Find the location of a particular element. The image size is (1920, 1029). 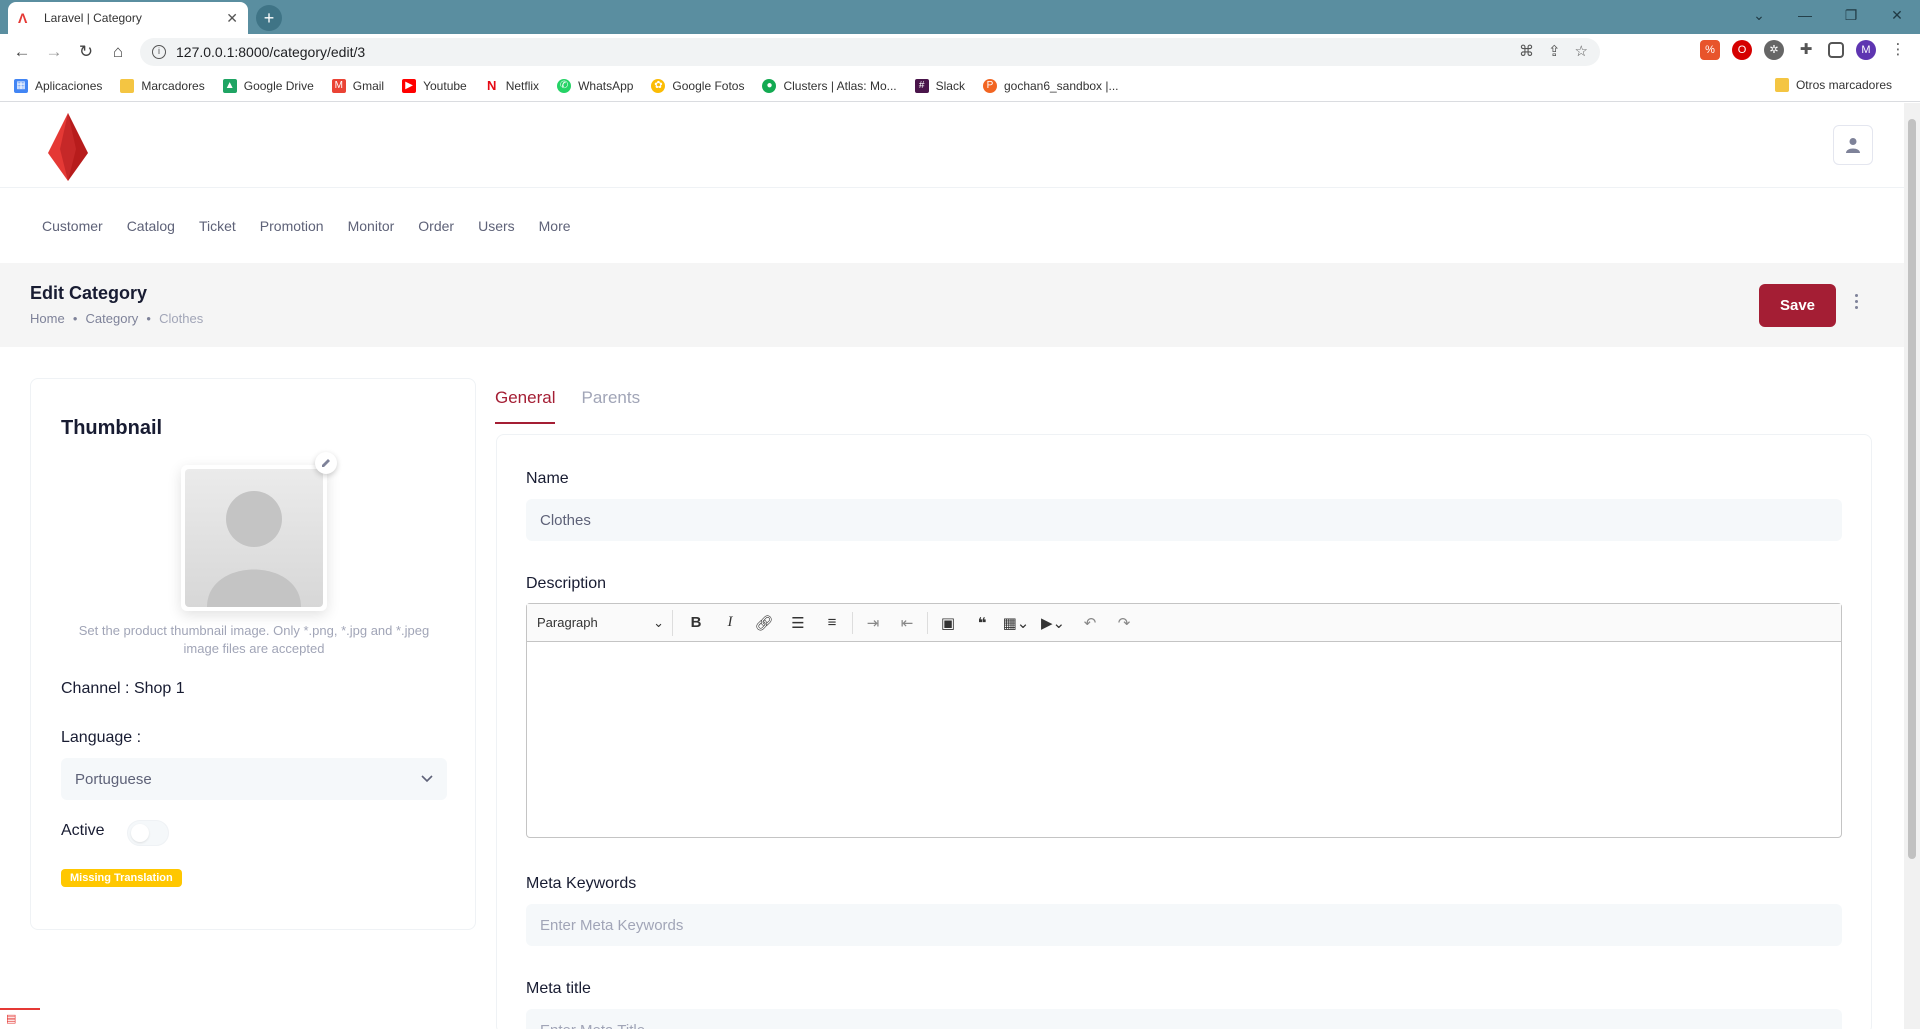

page-scrollbar is located at coordinates (1912, 566).